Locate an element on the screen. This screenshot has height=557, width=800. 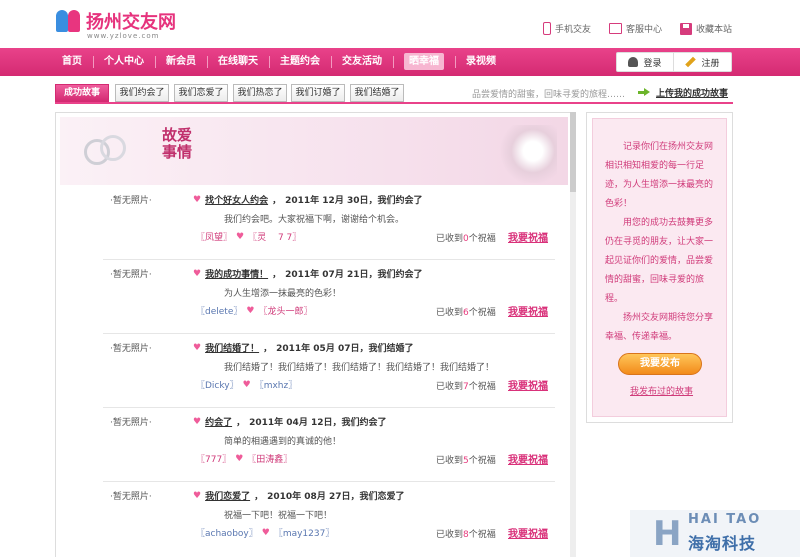
count-suffix: 个祝福 is located at coordinates (482, 535).